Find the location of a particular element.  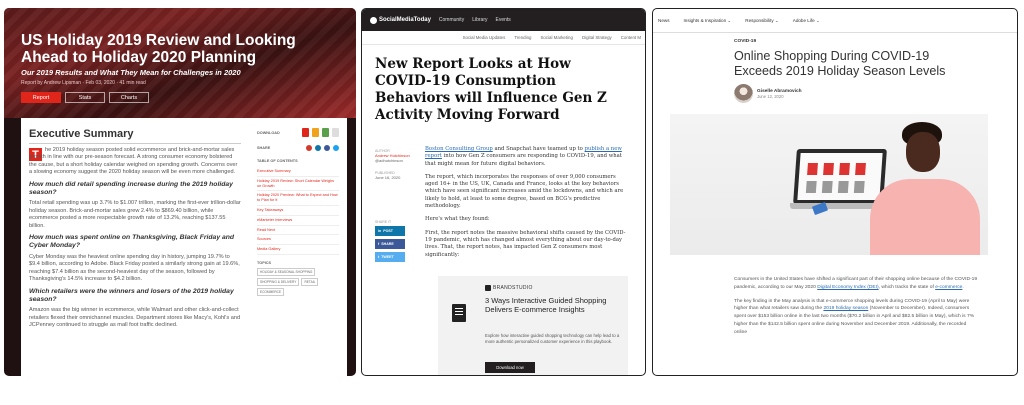

pdf-icon is located at coordinates (305, 132).